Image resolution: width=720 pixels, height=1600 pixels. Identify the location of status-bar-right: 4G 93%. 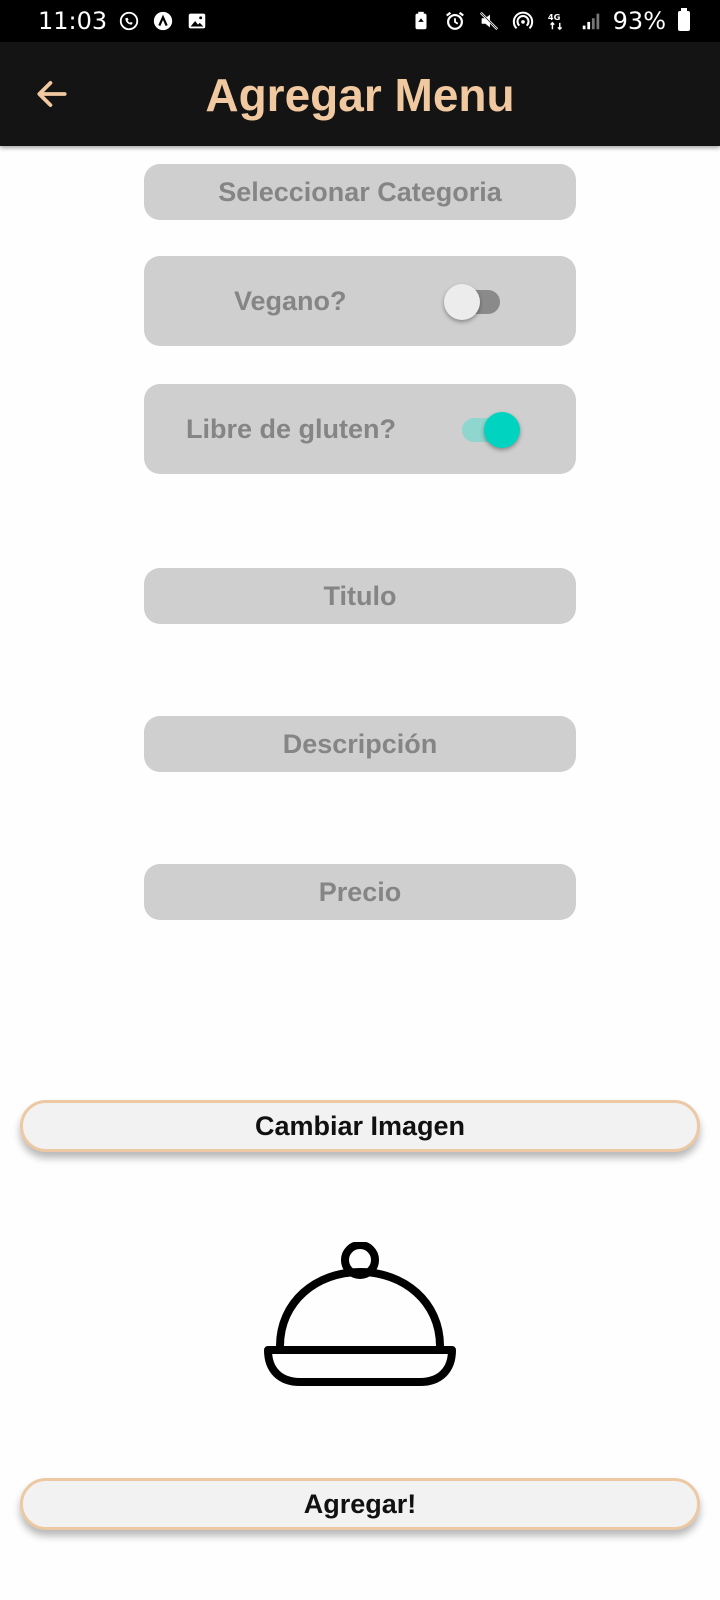
(549, 21).